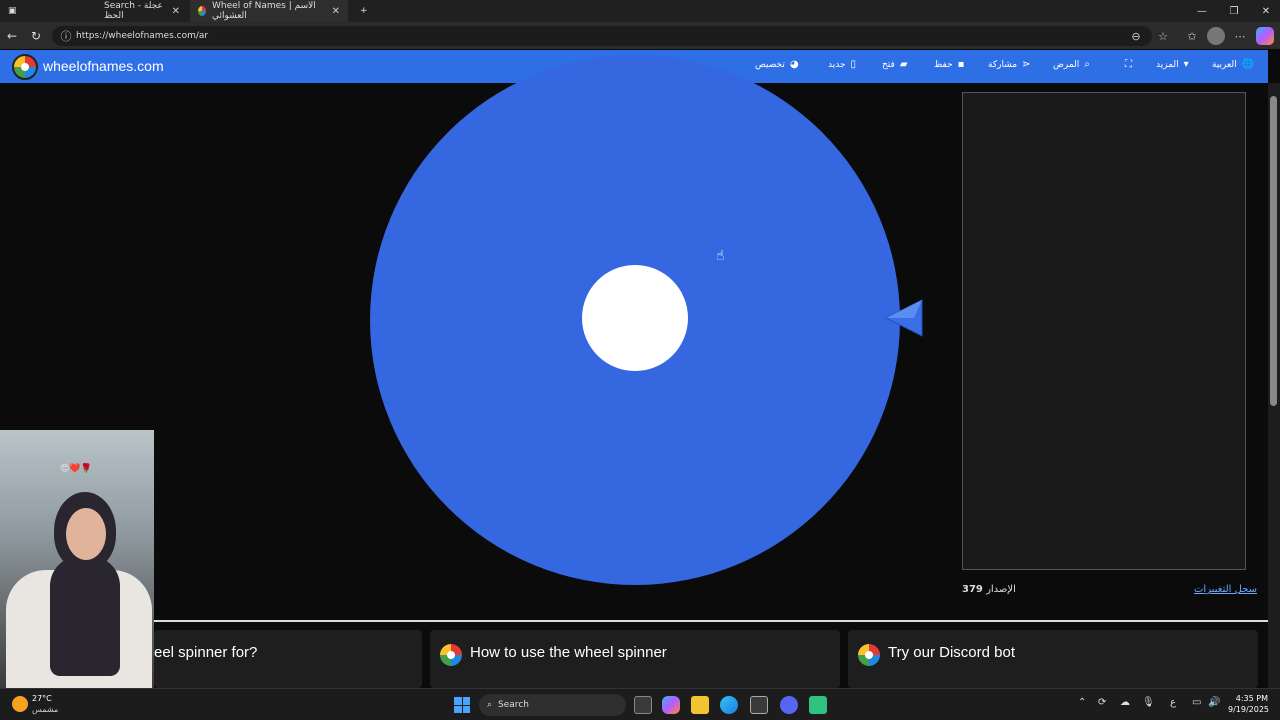 This screenshot has width=1280, height=720. What do you see at coordinates (1265, 36) in the screenshot?
I see `copilot-icon` at bounding box center [1265, 36].